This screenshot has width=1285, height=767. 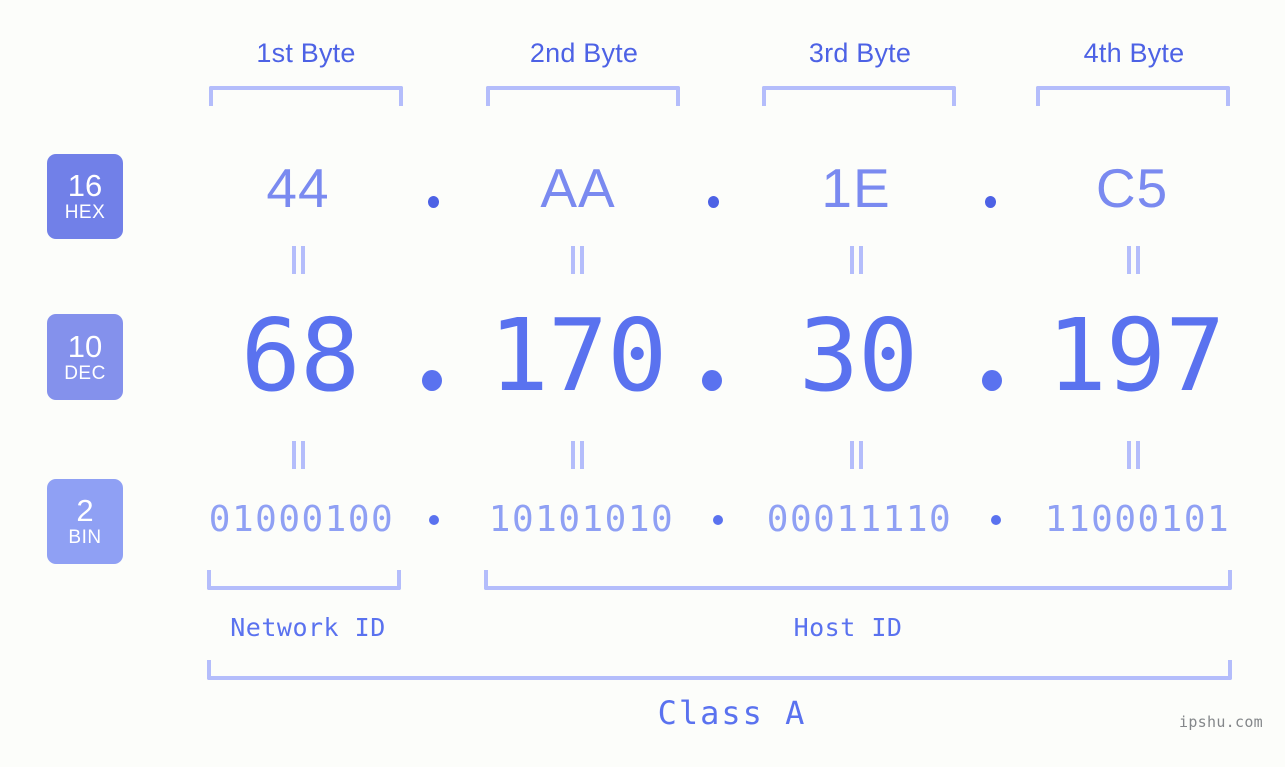 I want to click on bin-byte-3: 00011110, so click(x=859, y=519).